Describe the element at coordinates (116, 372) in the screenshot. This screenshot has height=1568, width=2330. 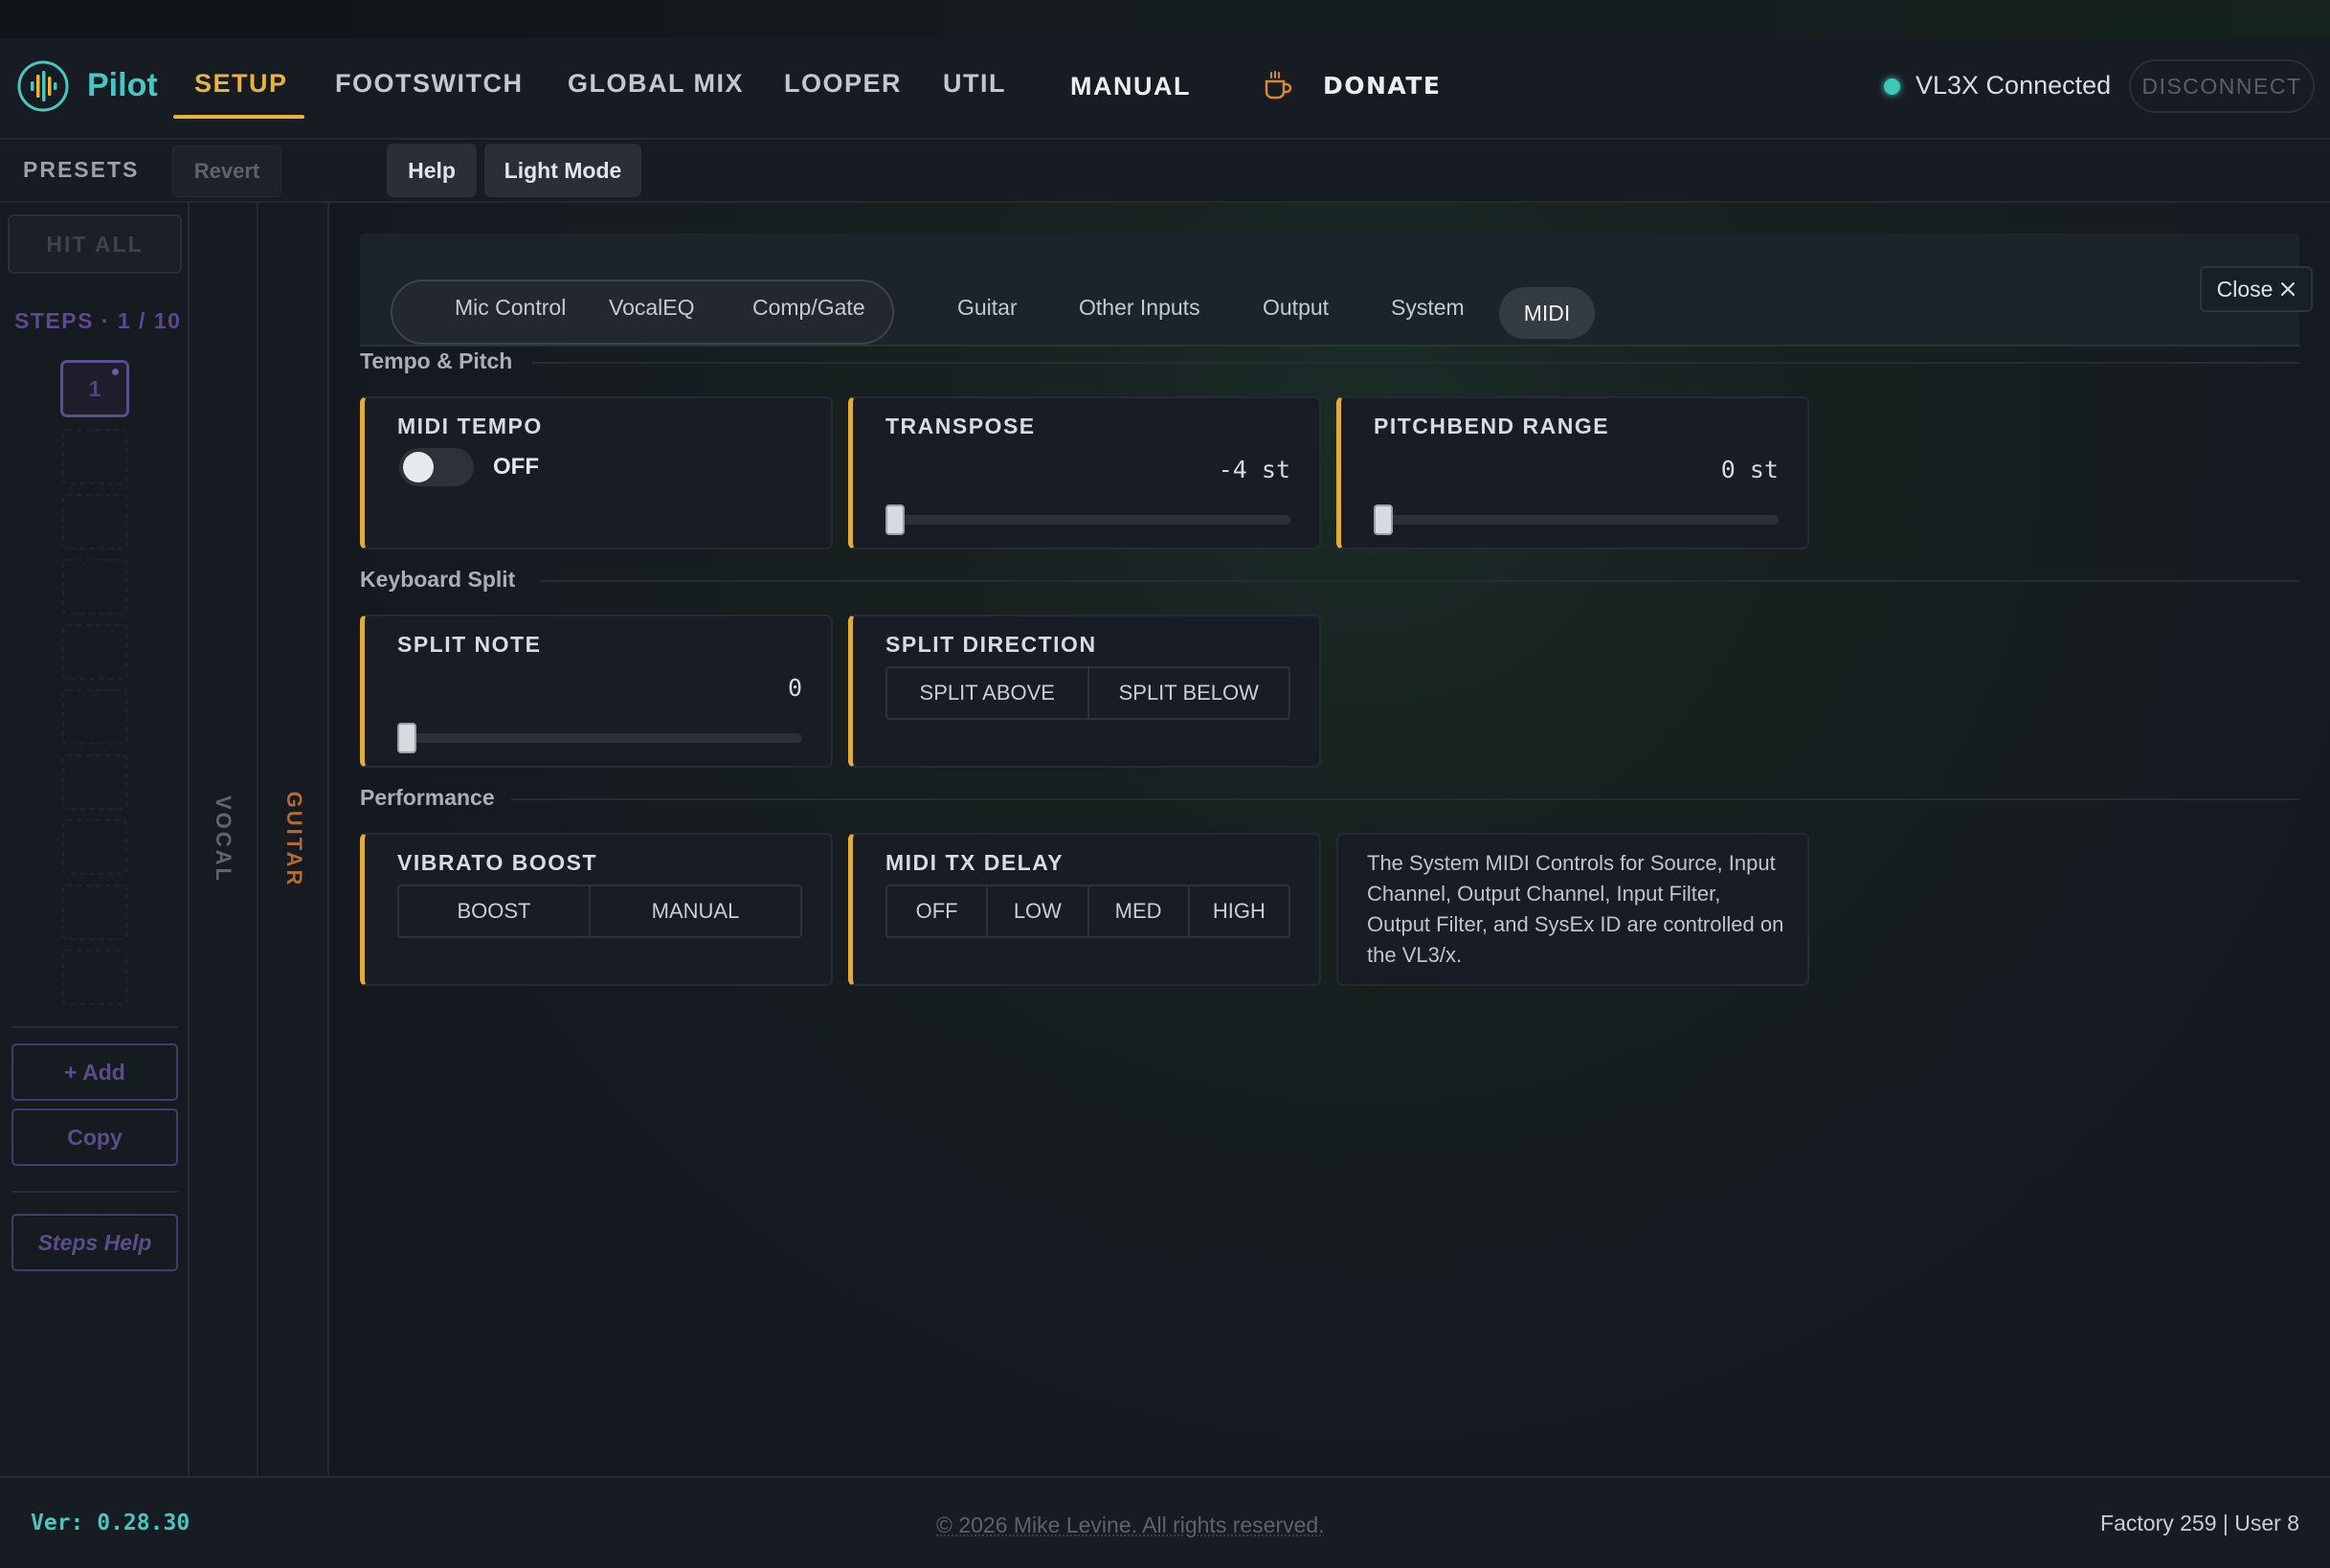
I see `step-indicator-dot` at that location.